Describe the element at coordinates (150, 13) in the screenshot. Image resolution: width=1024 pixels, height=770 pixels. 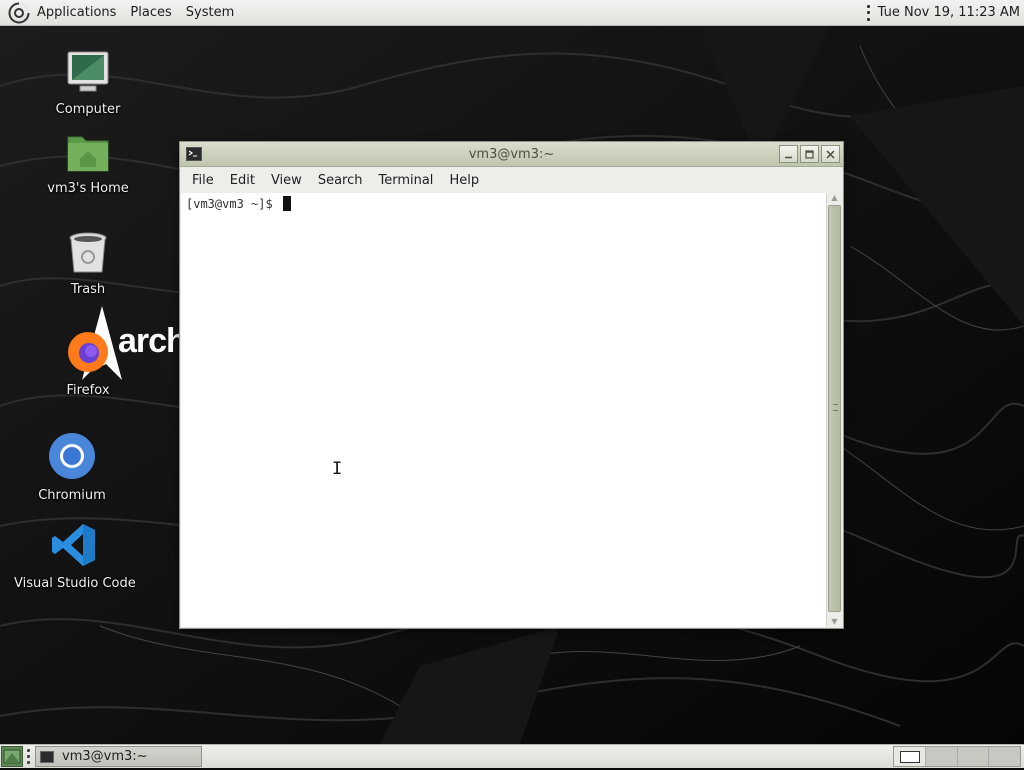
I see `places-menu: Places` at that location.